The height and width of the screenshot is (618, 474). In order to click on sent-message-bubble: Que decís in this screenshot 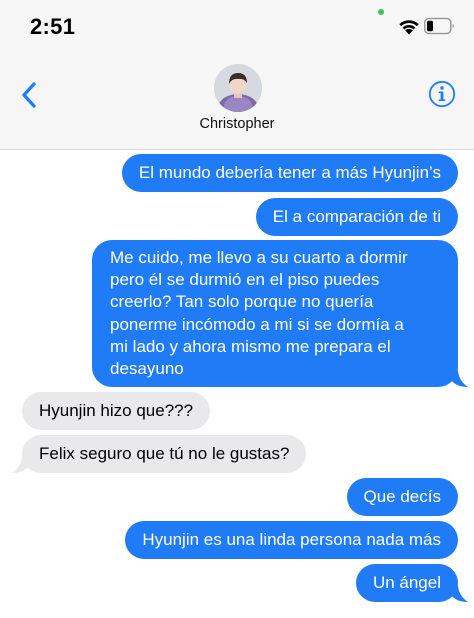, I will do `click(402, 497)`.